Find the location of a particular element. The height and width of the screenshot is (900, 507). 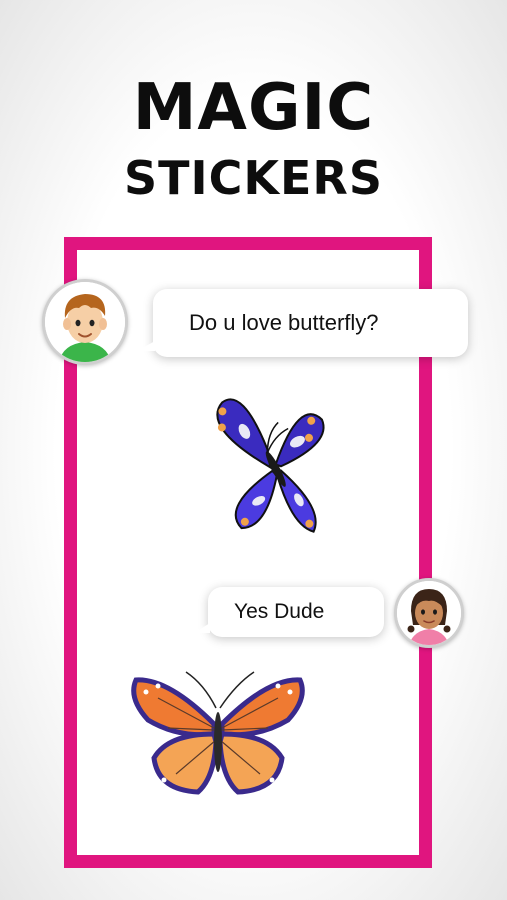

message-text-2: Yes Dude is located at coordinates (279, 611).